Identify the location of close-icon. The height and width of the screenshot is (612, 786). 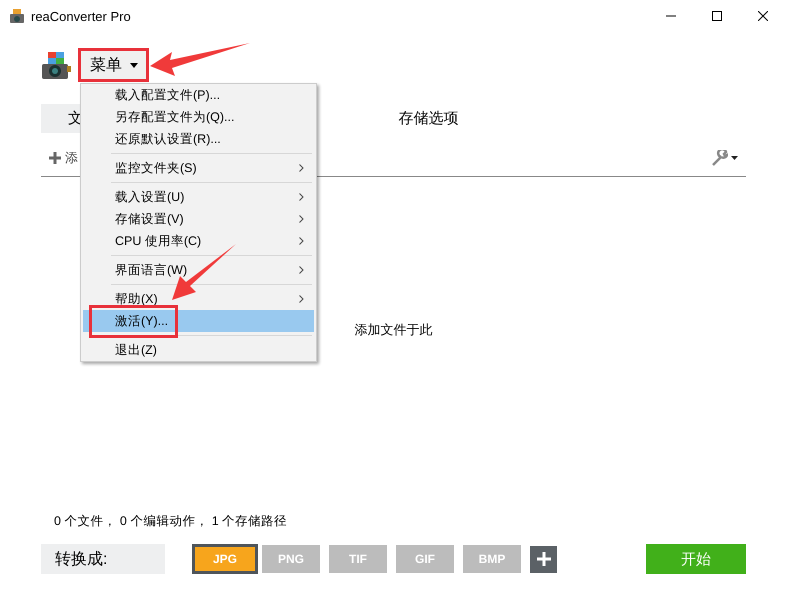
(763, 16).